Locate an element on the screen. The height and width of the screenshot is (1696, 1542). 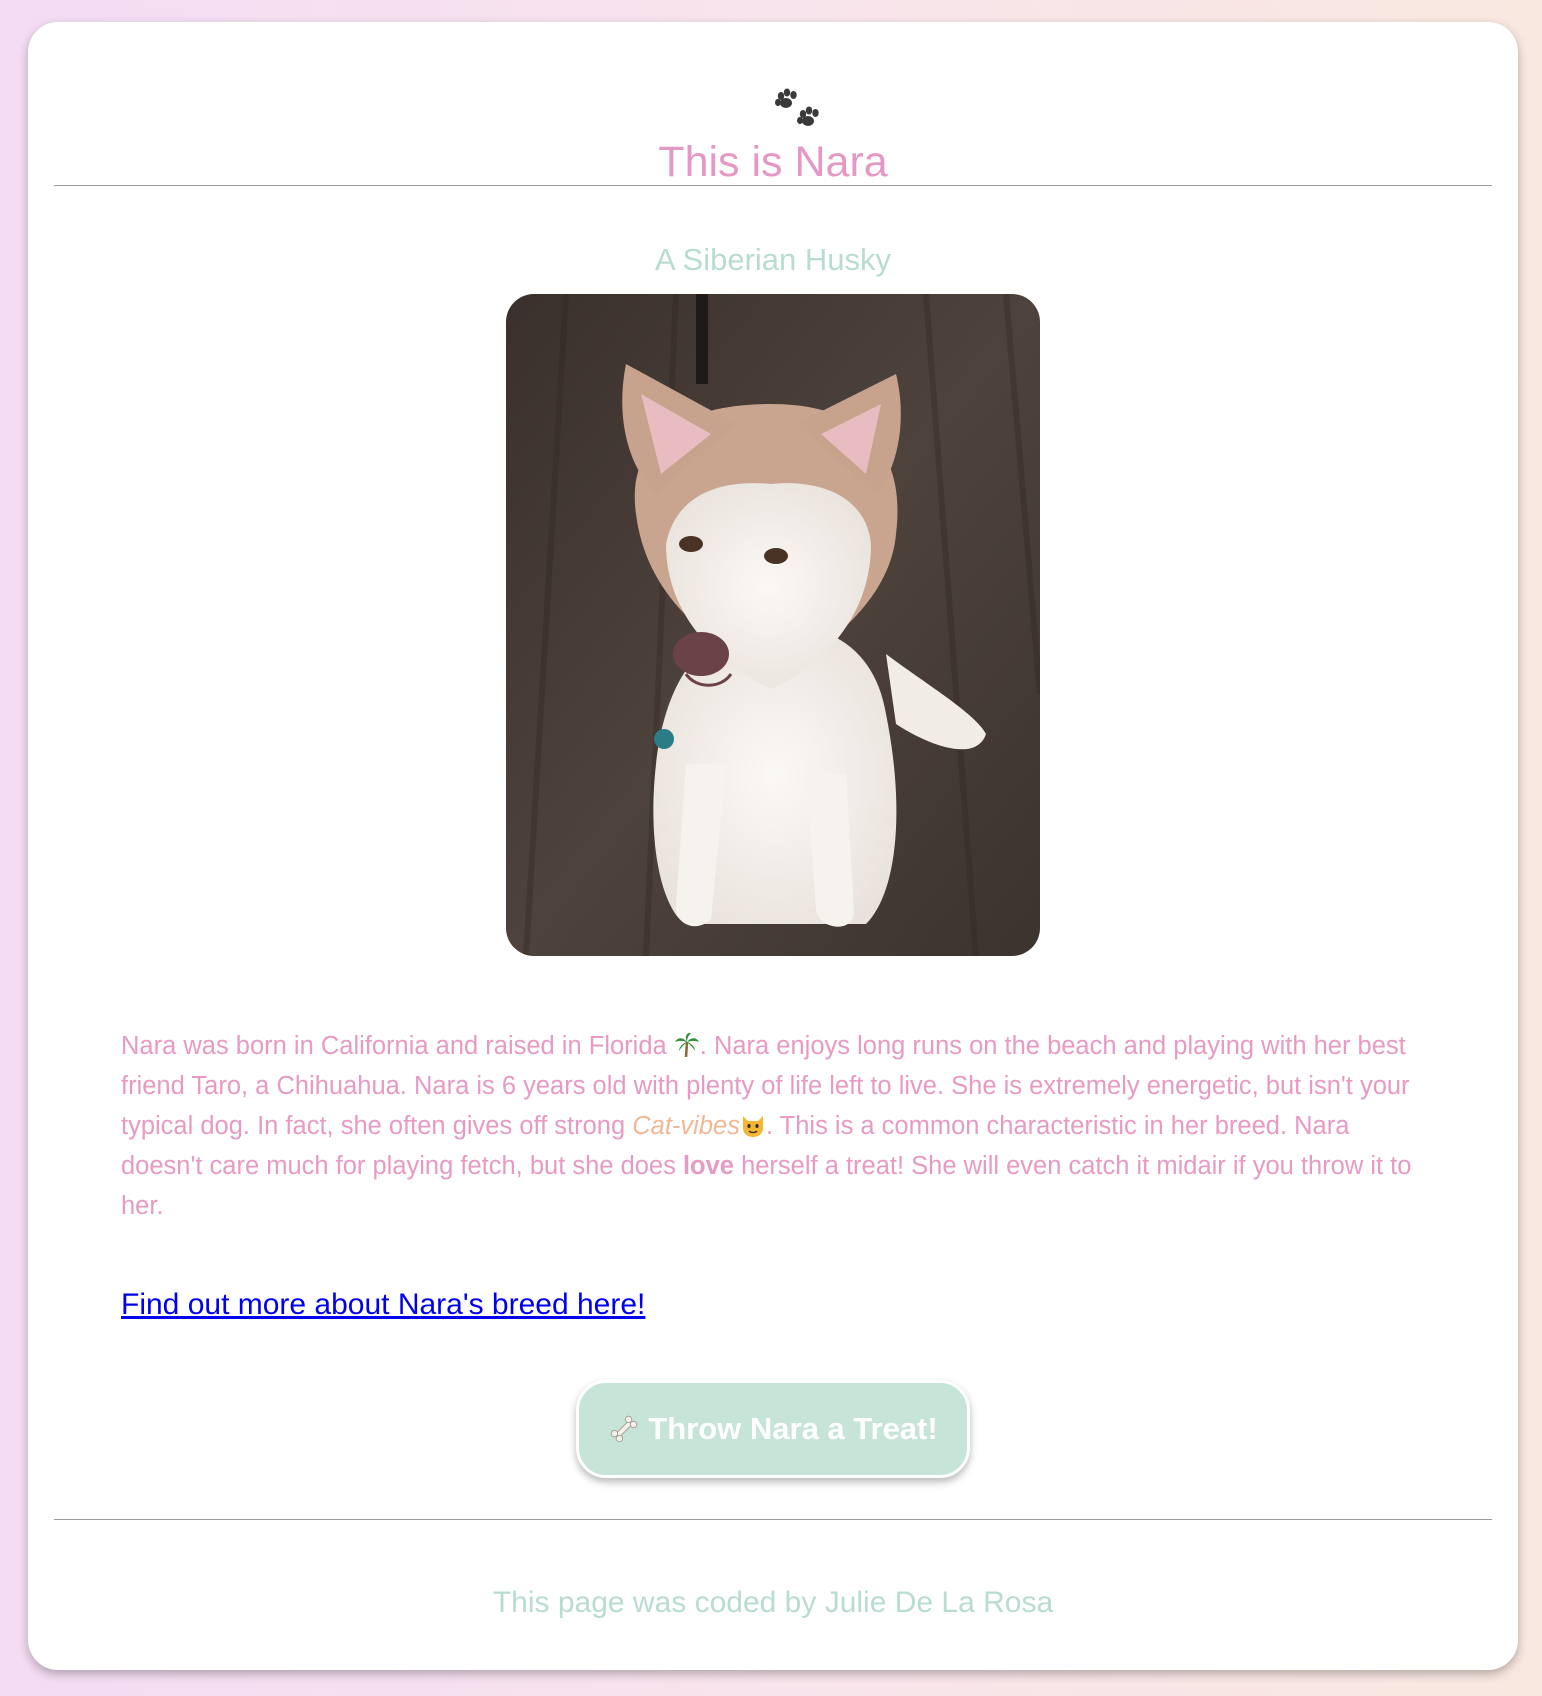
breed-info-link: Find out more about Nara's breed here! is located at coordinates (383, 1305).